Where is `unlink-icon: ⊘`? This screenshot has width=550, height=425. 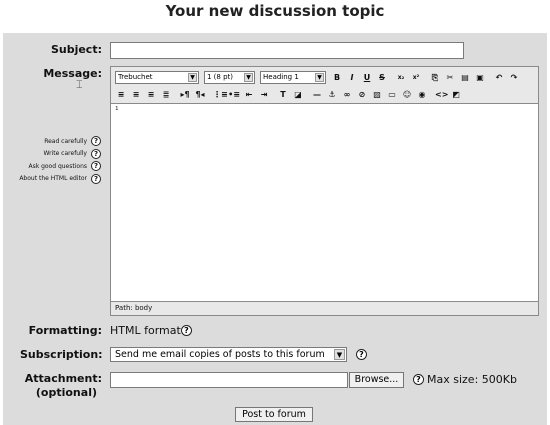
unlink-icon: ⊘ is located at coordinates (362, 94).